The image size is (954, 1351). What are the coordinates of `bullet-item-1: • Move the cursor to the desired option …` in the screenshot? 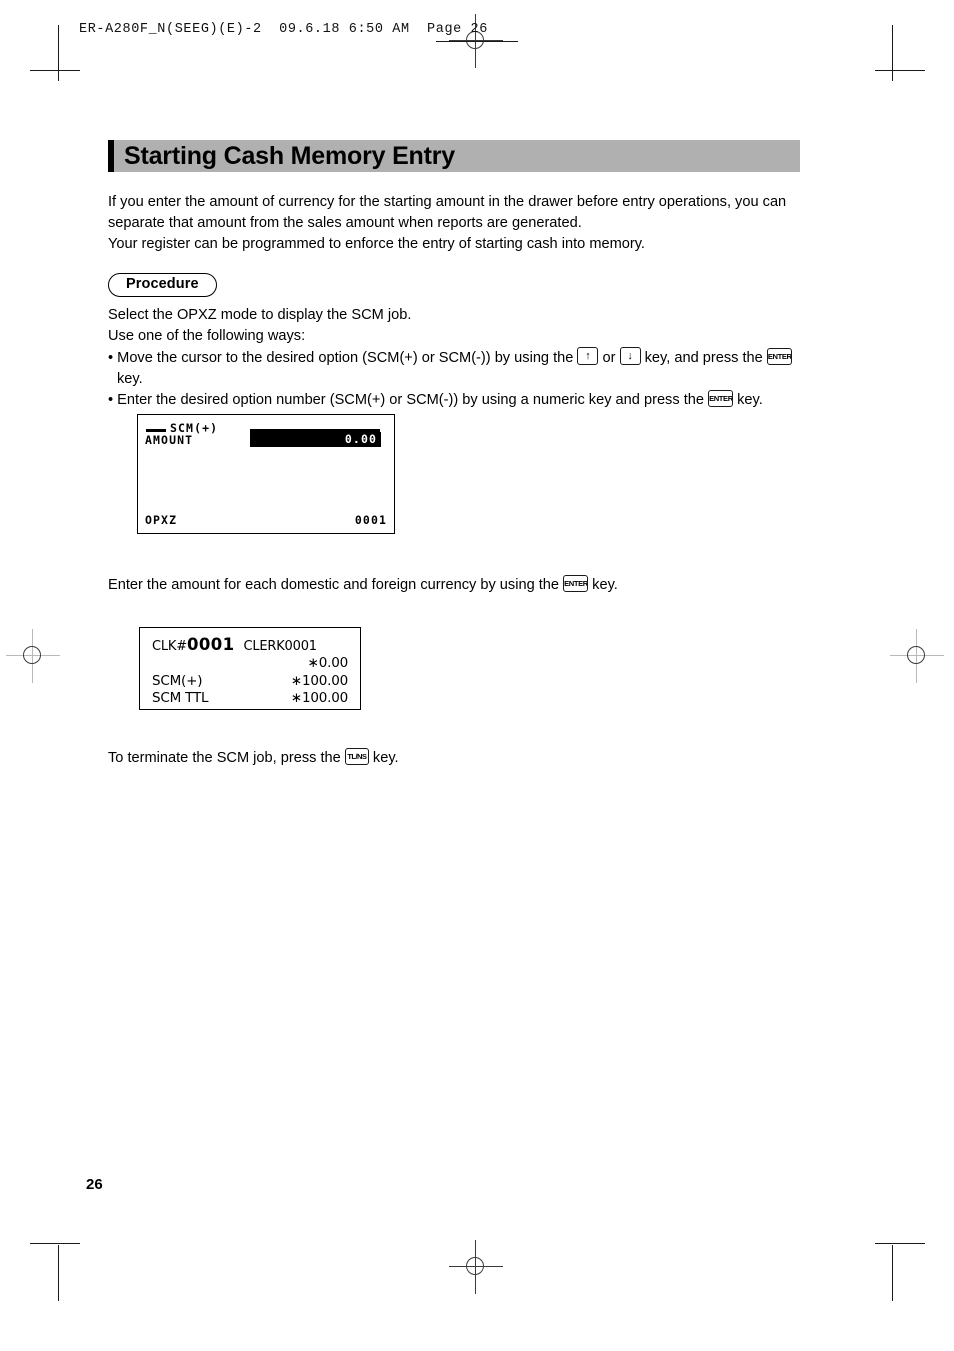 It's located at (468, 358).